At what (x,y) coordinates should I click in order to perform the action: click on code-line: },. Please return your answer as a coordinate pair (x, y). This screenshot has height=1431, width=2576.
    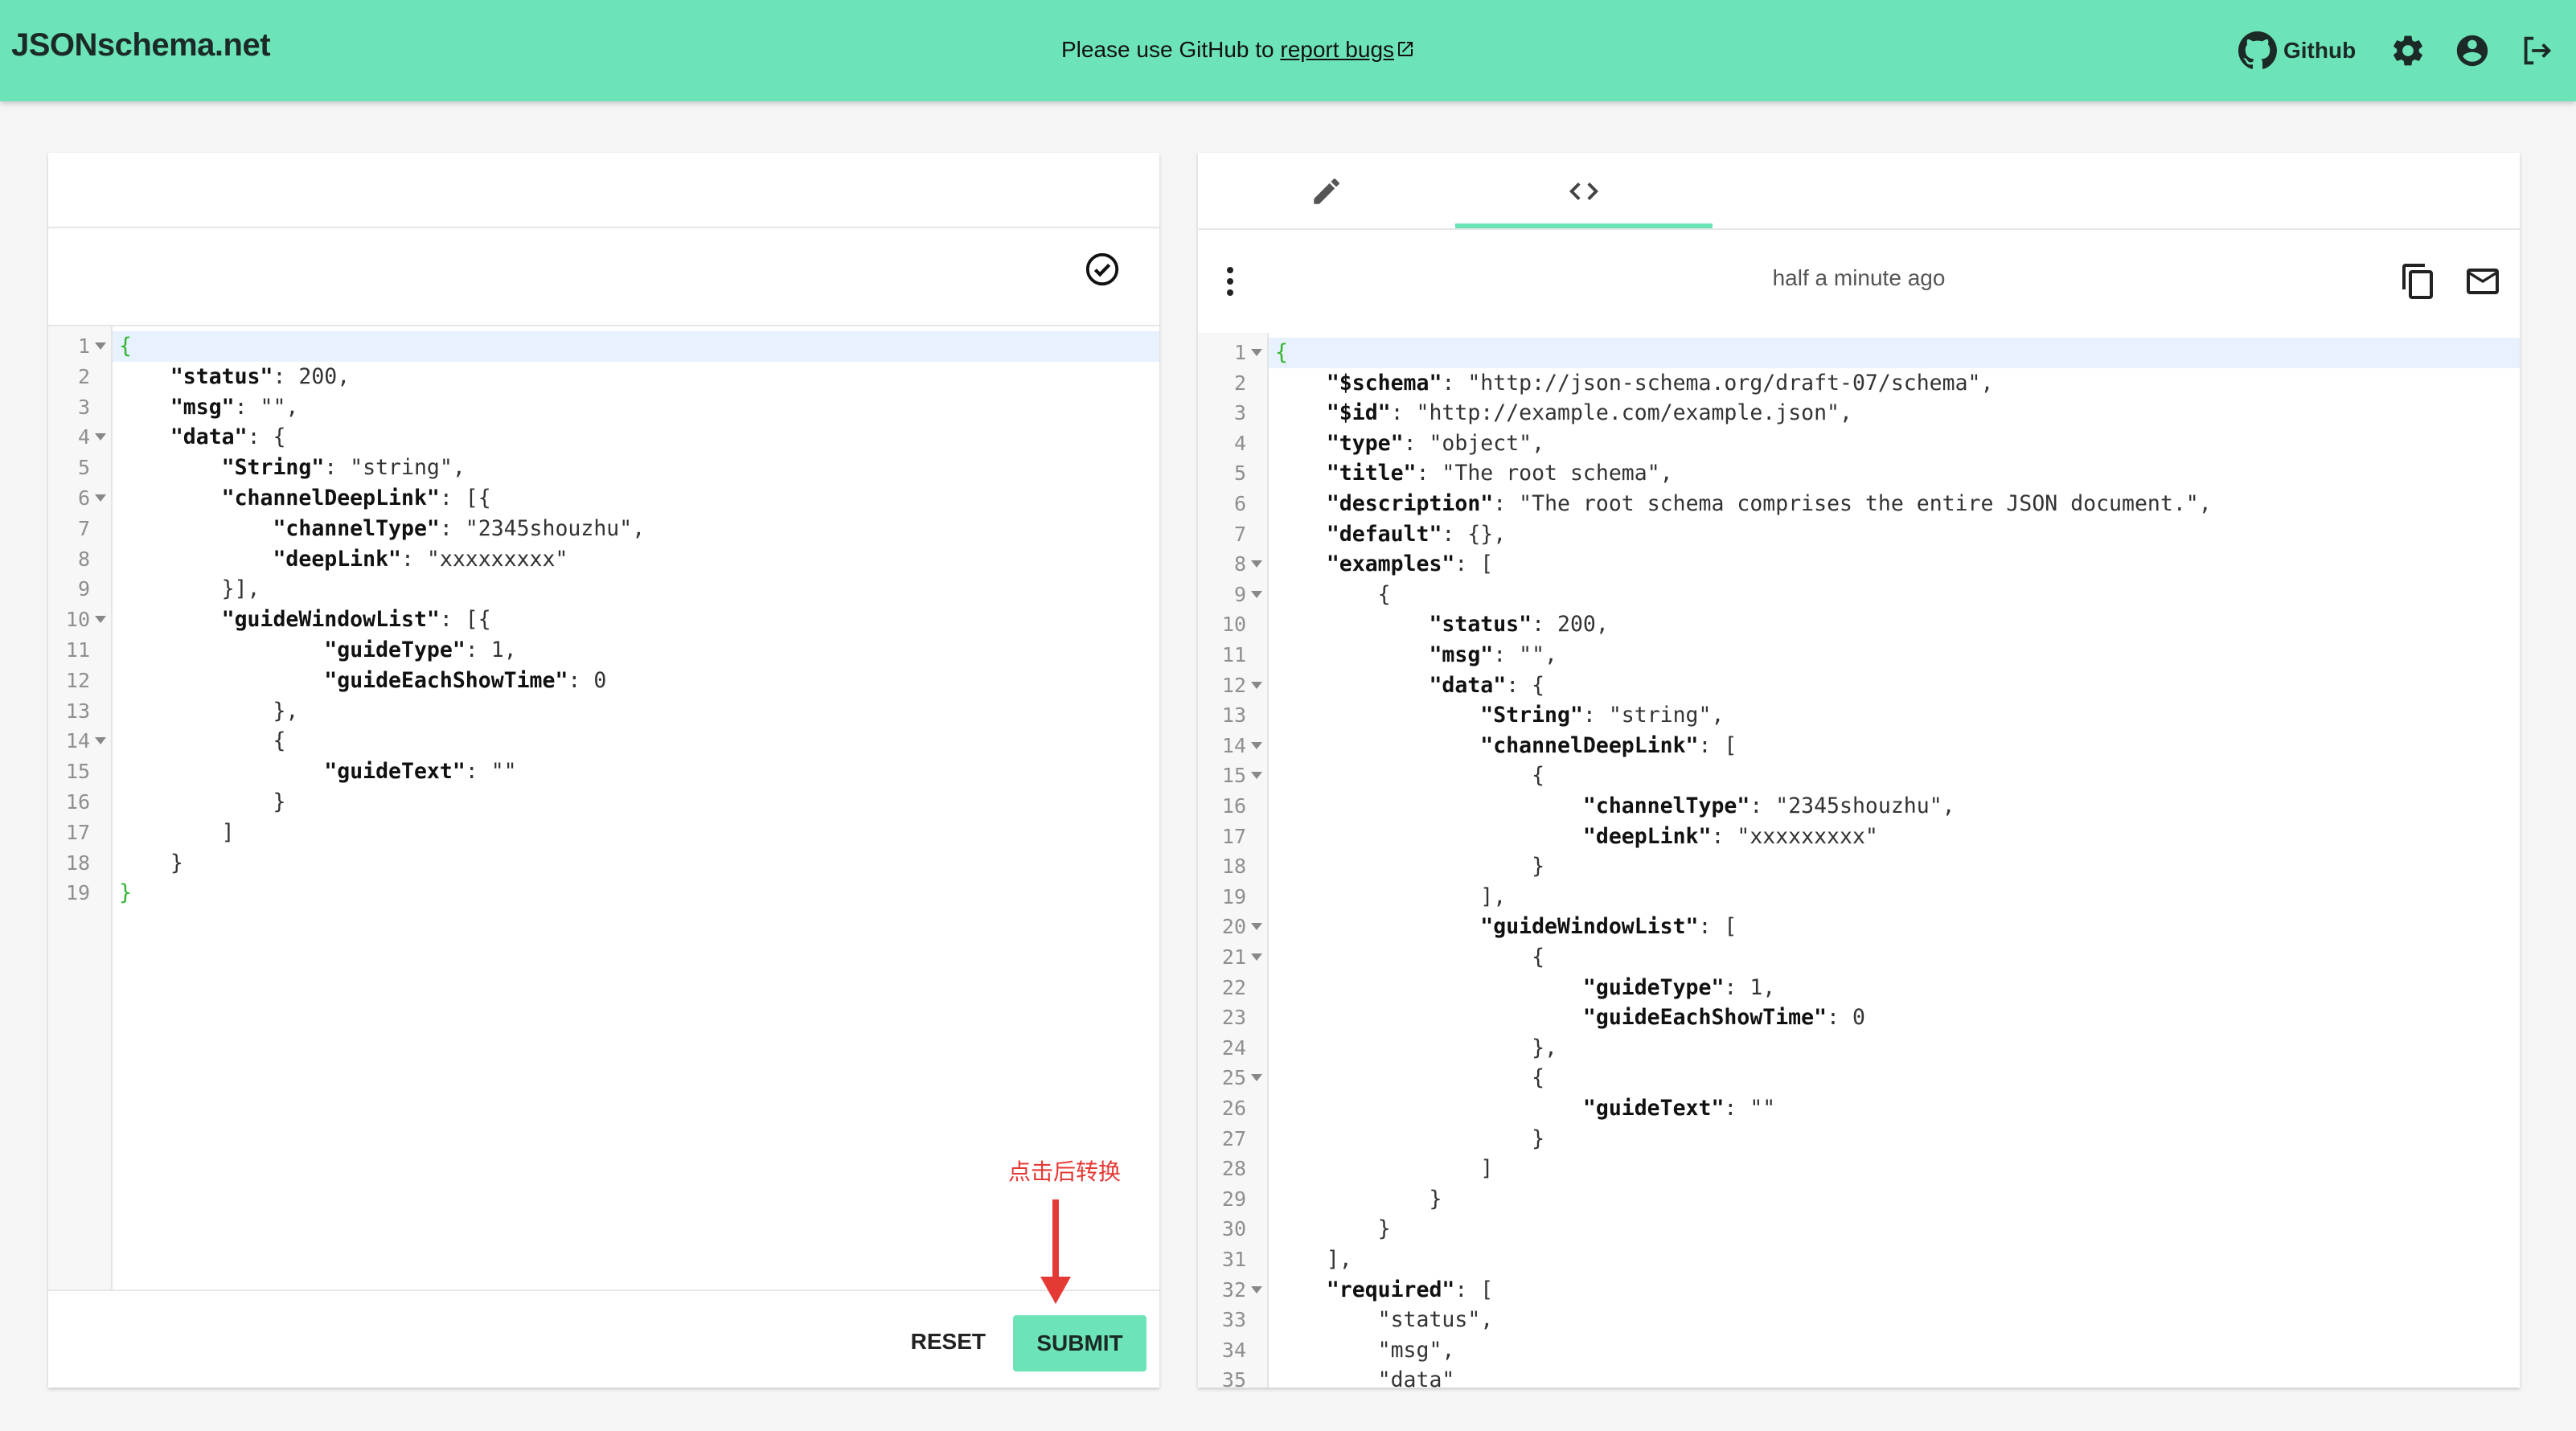
    Looking at the image, I should click on (209, 711).